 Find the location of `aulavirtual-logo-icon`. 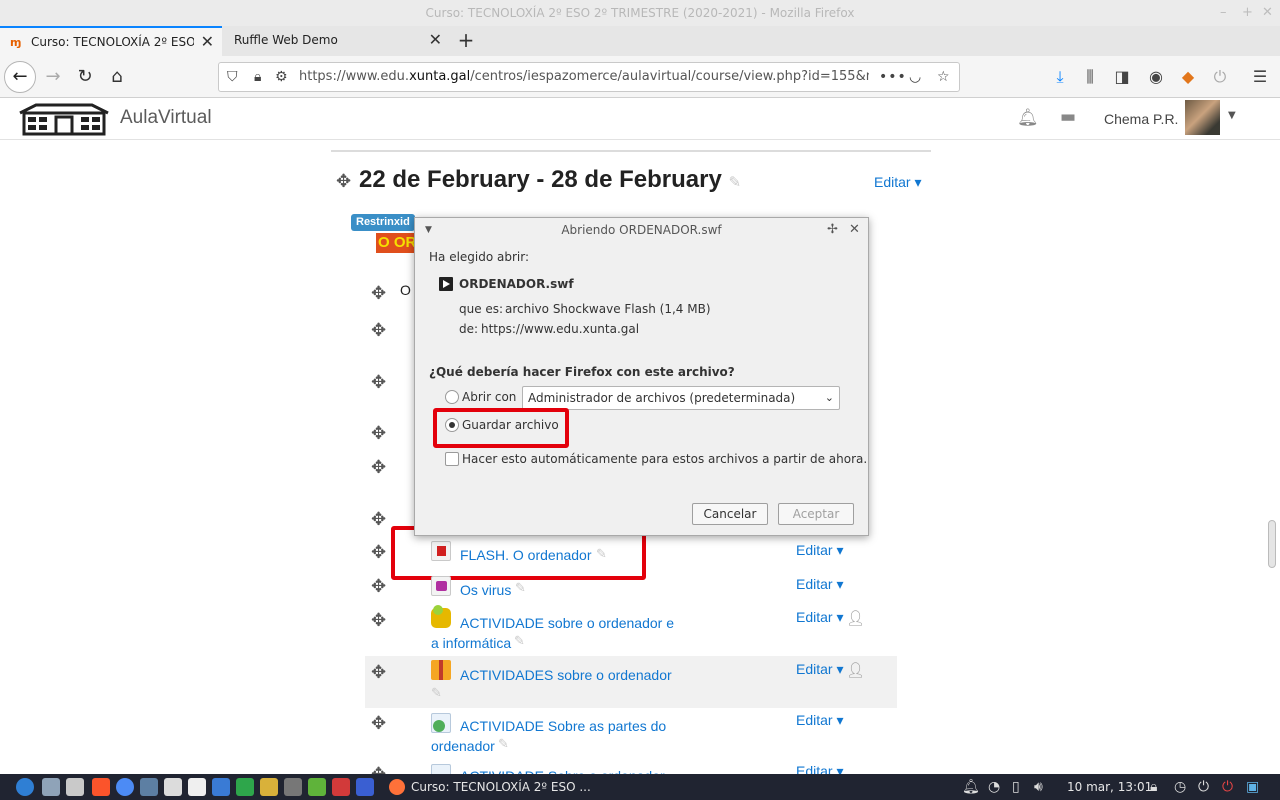

aulavirtual-logo-icon is located at coordinates (64, 119).